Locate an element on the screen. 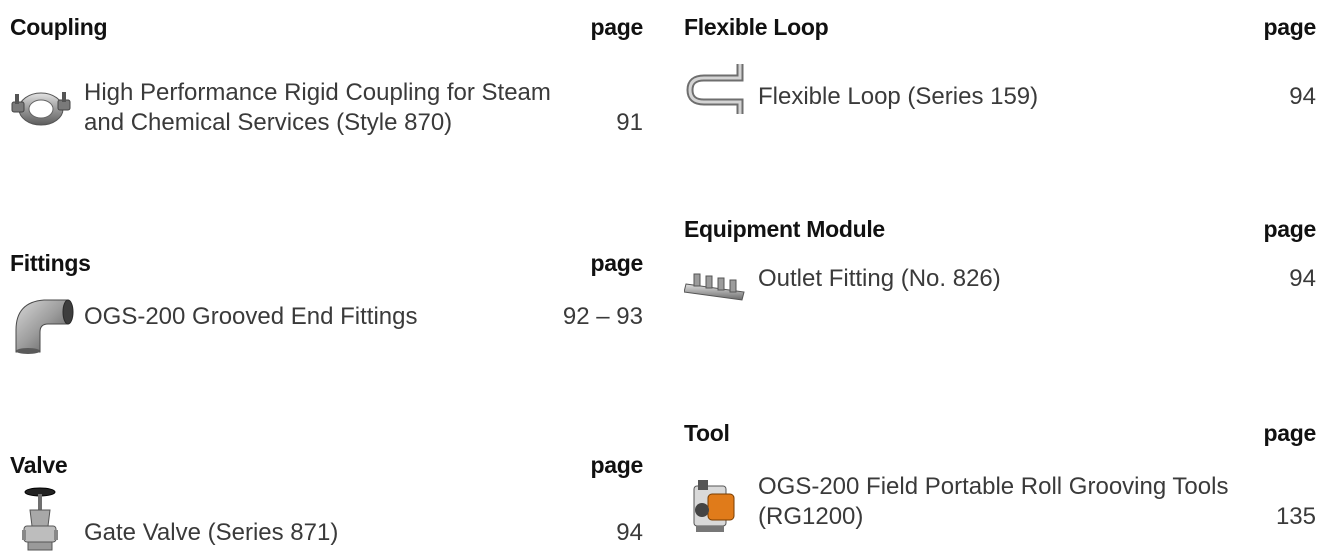  toc-entry: Gate Valve (Series 871) 94 is located at coordinates (326, 519).